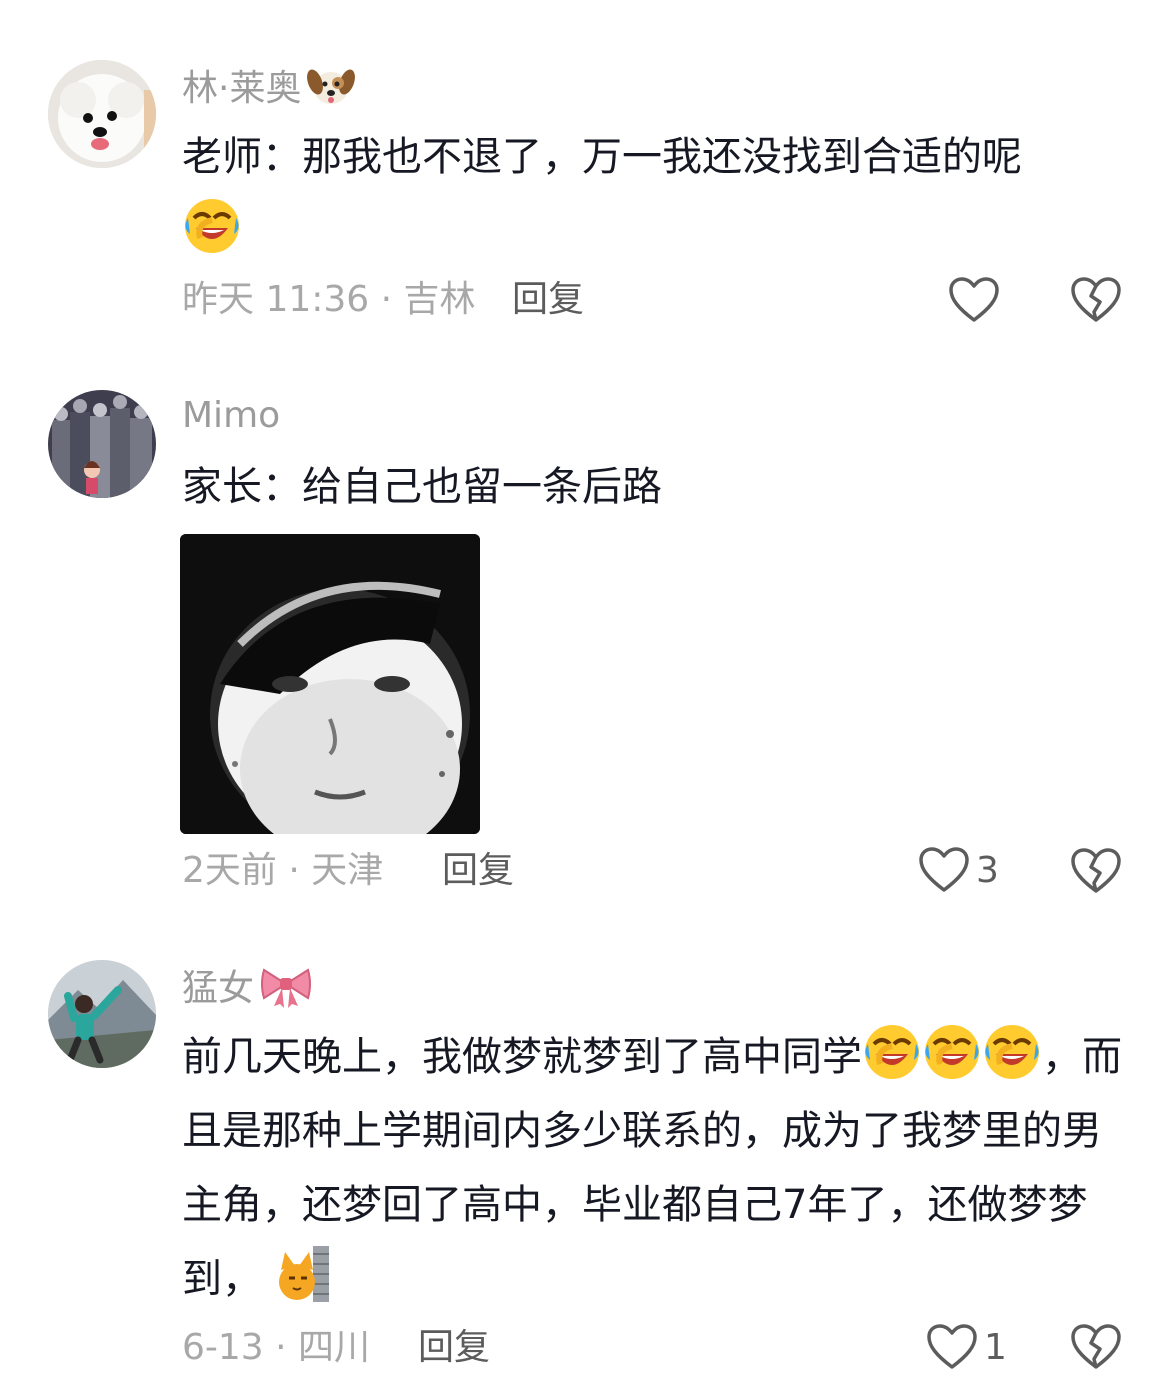  I want to click on username-text: 林·莱奥, so click(241, 88).